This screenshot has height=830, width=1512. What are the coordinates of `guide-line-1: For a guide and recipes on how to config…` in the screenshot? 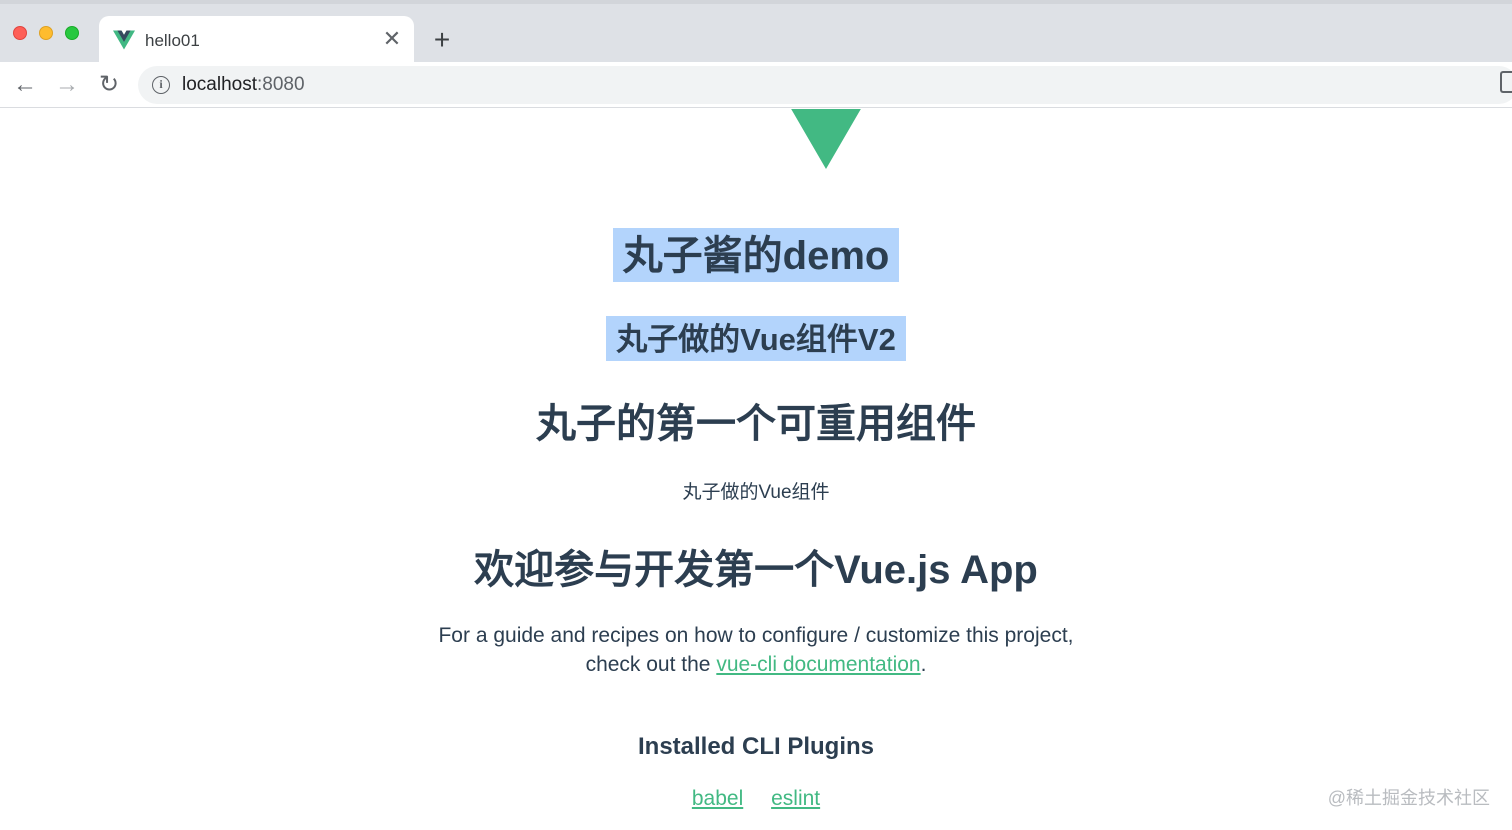 It's located at (756, 635).